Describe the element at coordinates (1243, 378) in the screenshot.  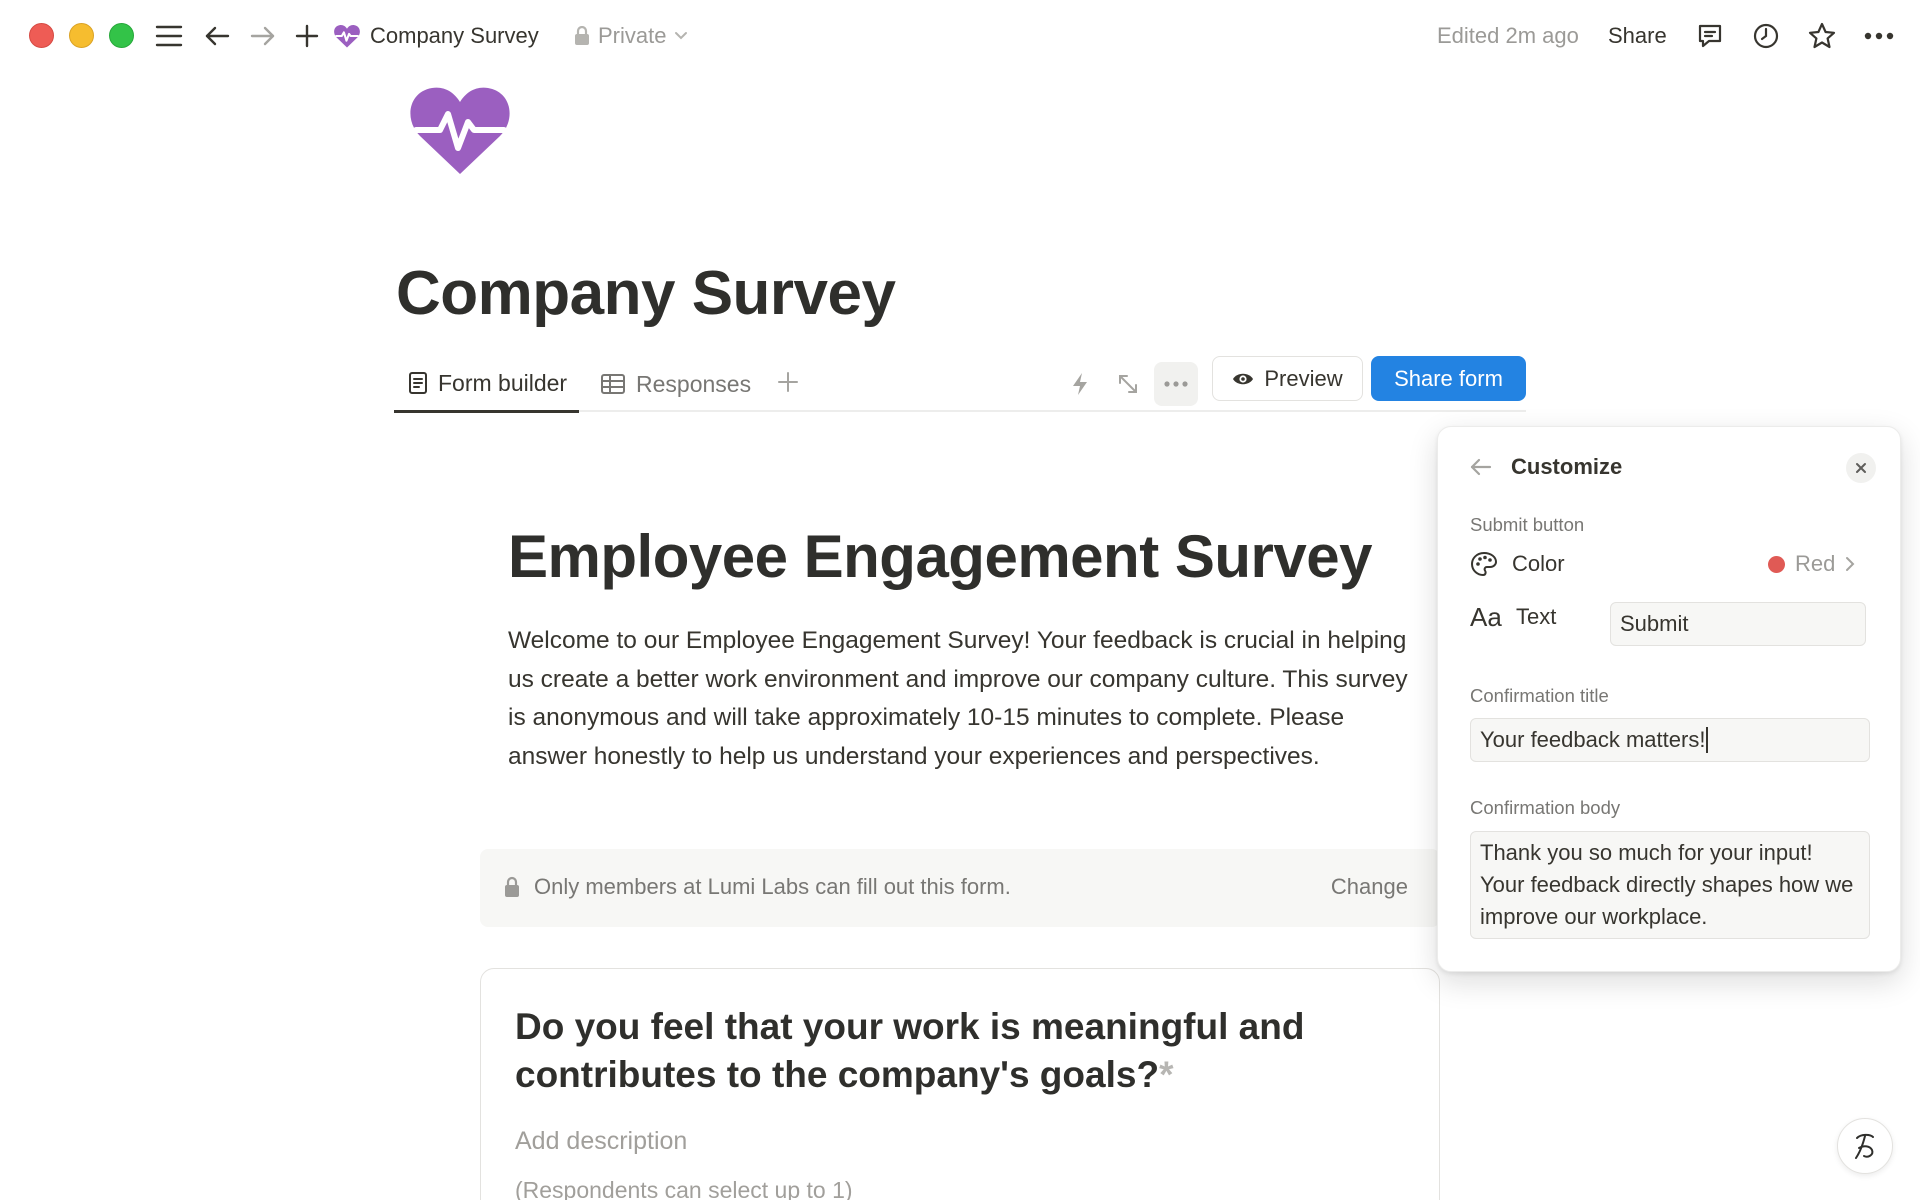
I see `eye-icon` at that location.